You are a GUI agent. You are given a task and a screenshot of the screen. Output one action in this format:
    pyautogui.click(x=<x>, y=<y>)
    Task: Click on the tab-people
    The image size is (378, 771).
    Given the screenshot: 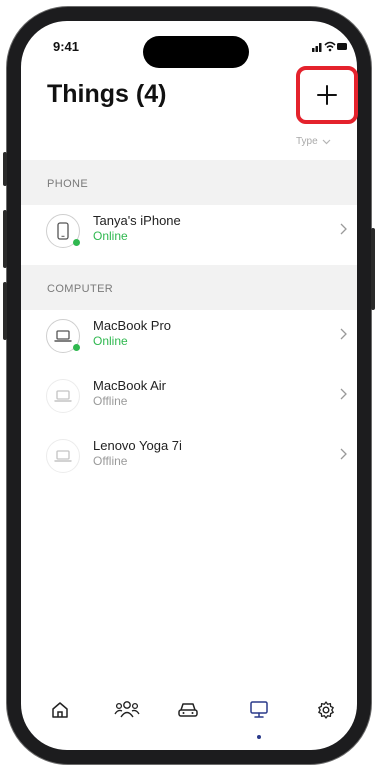 What is the action you would take?
    pyautogui.click(x=127, y=710)
    